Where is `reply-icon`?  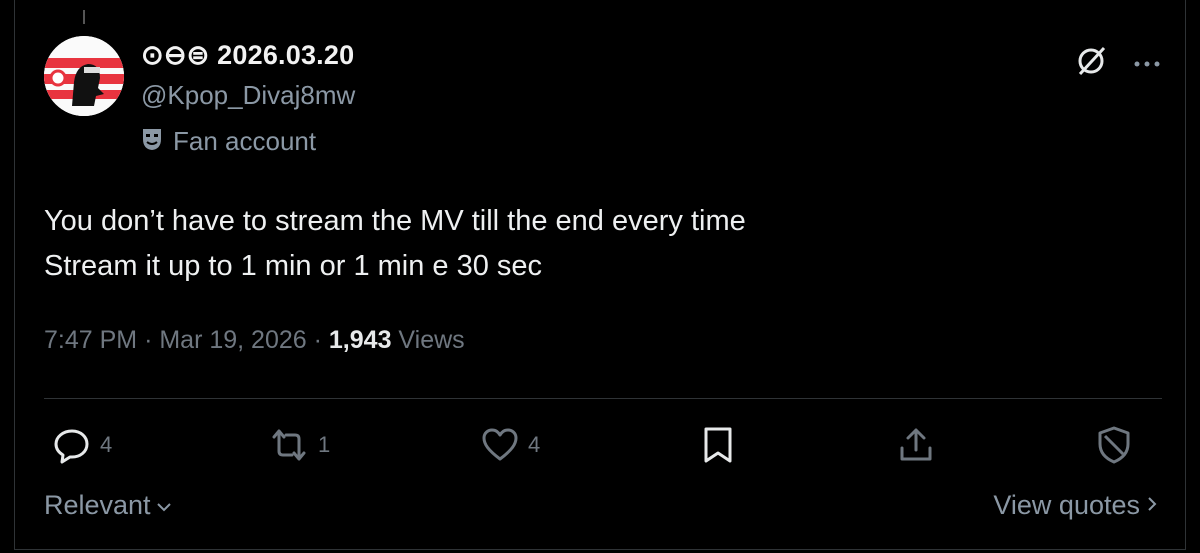 reply-icon is located at coordinates (72, 445).